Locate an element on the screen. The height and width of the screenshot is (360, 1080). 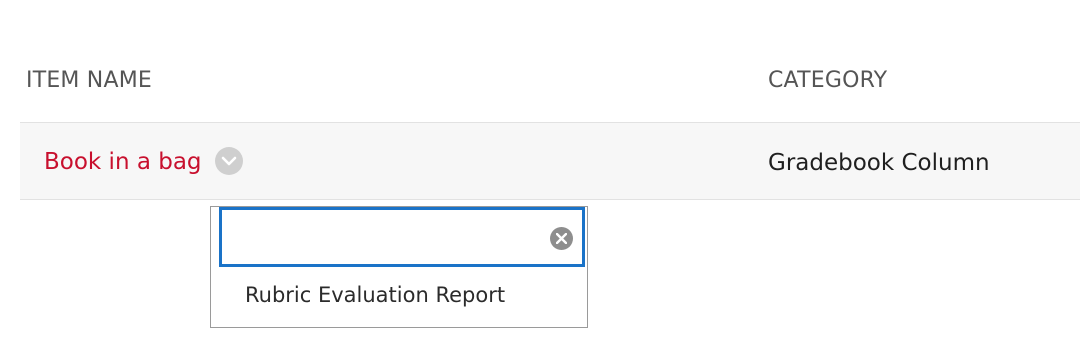
chevron-down-icon is located at coordinates (229, 161).